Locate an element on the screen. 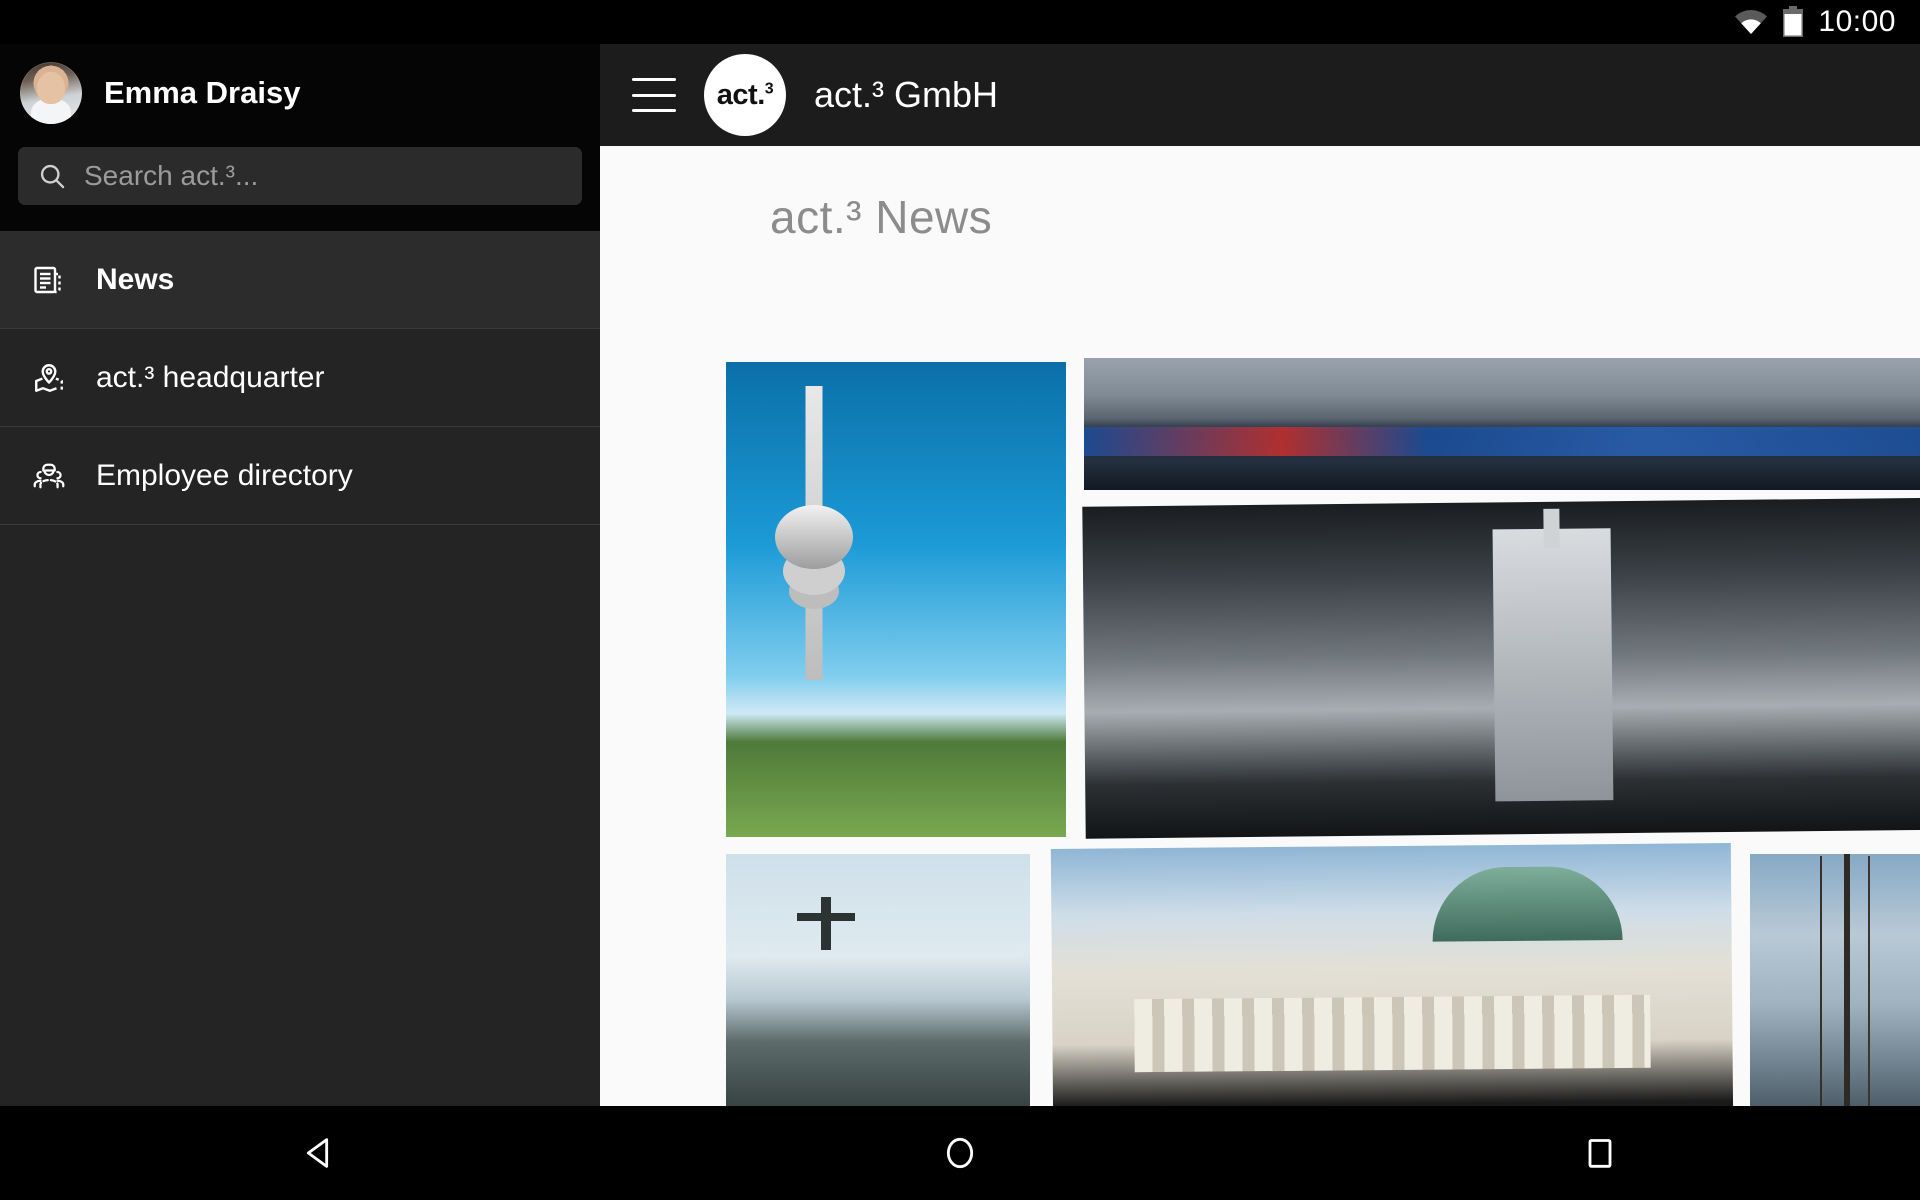 This screenshot has height=1200, width=1920. logo-label: act.3 is located at coordinates (745, 94).